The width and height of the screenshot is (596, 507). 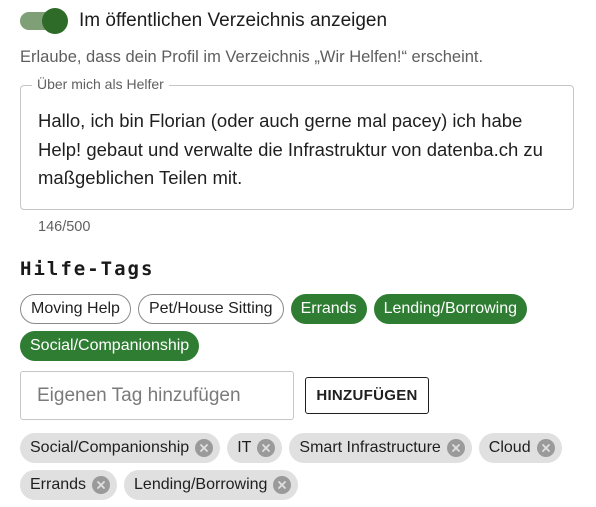 I want to click on my-tag-chip: Social/Companionship, so click(x=120, y=448).